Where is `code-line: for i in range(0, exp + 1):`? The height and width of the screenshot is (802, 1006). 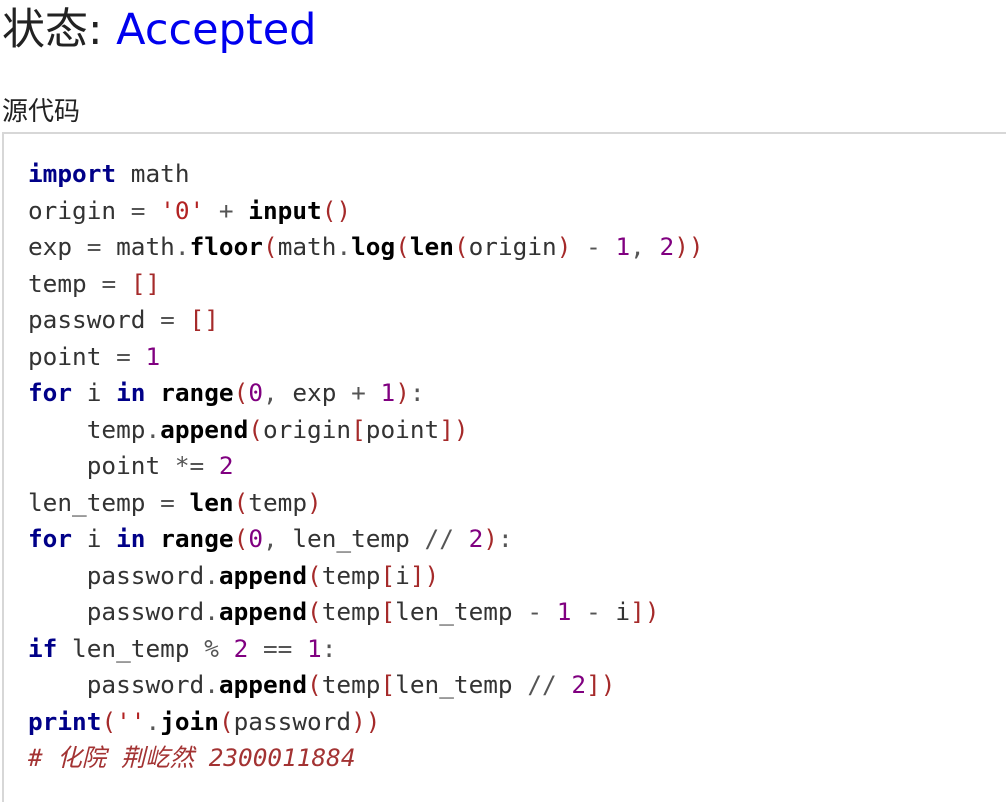
code-line: for i in range(0, exp + 1): is located at coordinates (226, 392).